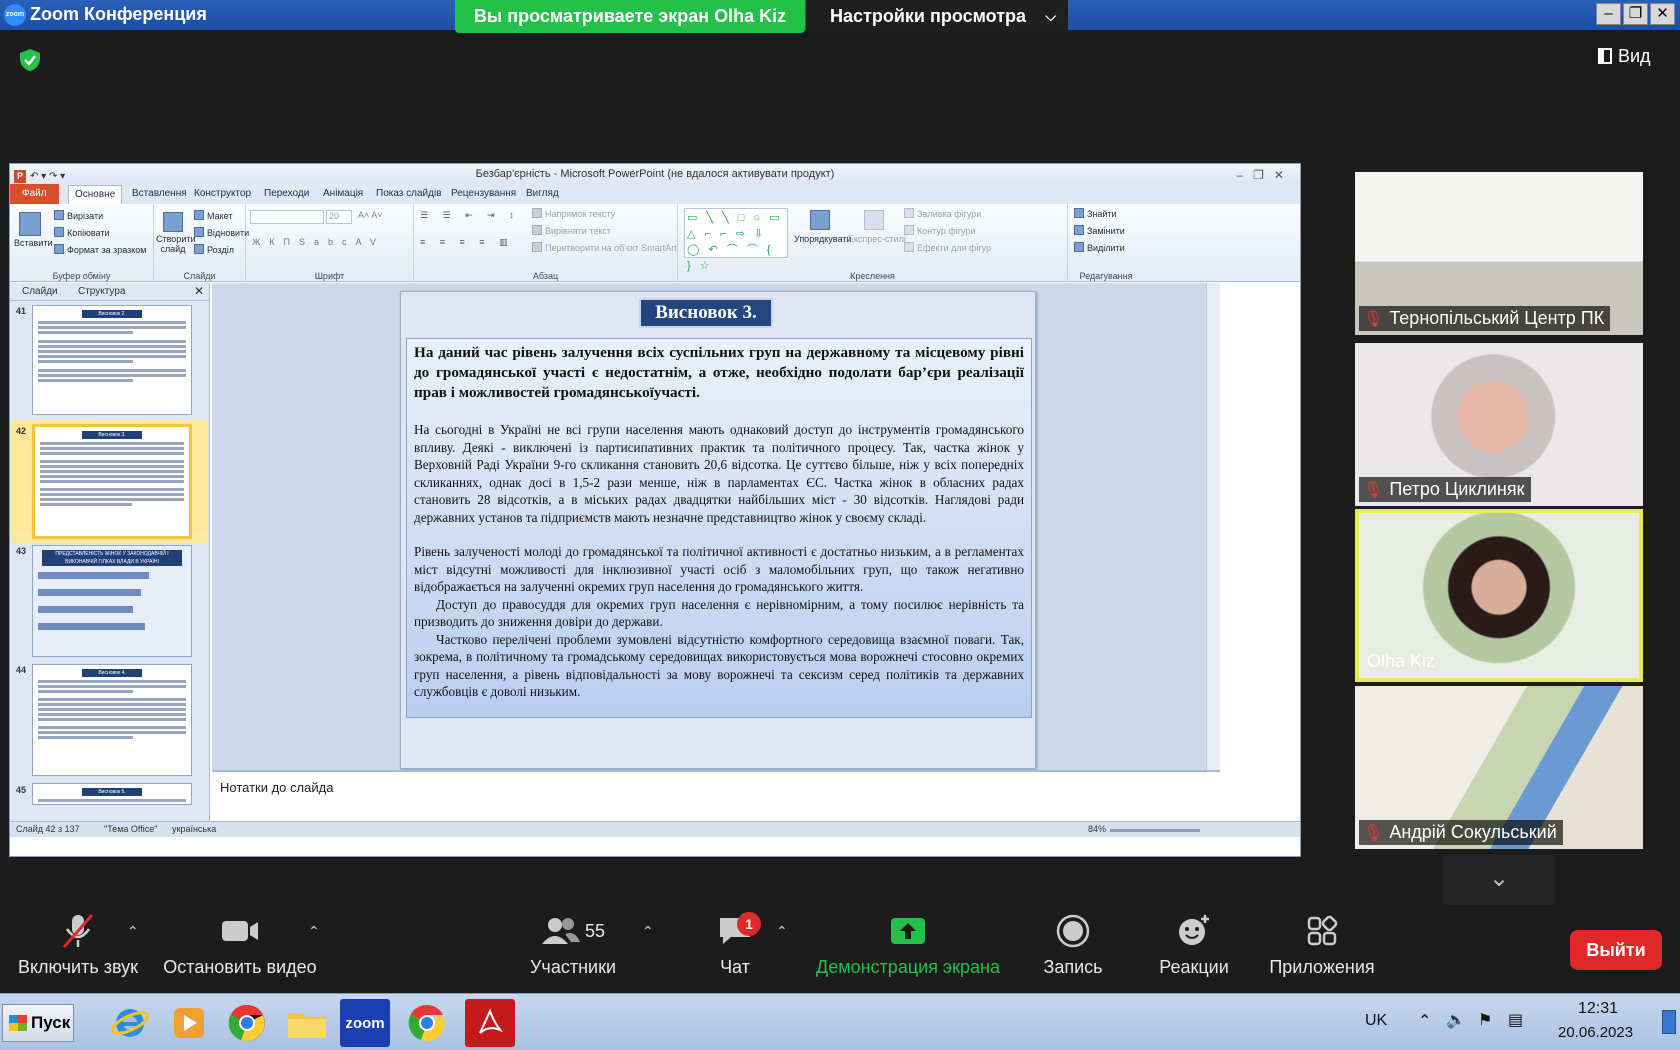  I want to click on font-style-buttons: ЖКПSabcAV, so click(318, 242).